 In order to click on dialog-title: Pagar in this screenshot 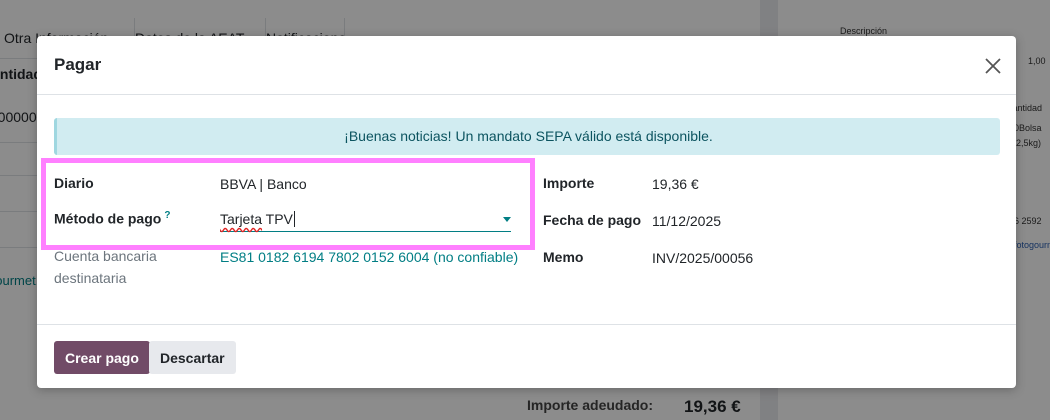, I will do `click(78, 64)`.